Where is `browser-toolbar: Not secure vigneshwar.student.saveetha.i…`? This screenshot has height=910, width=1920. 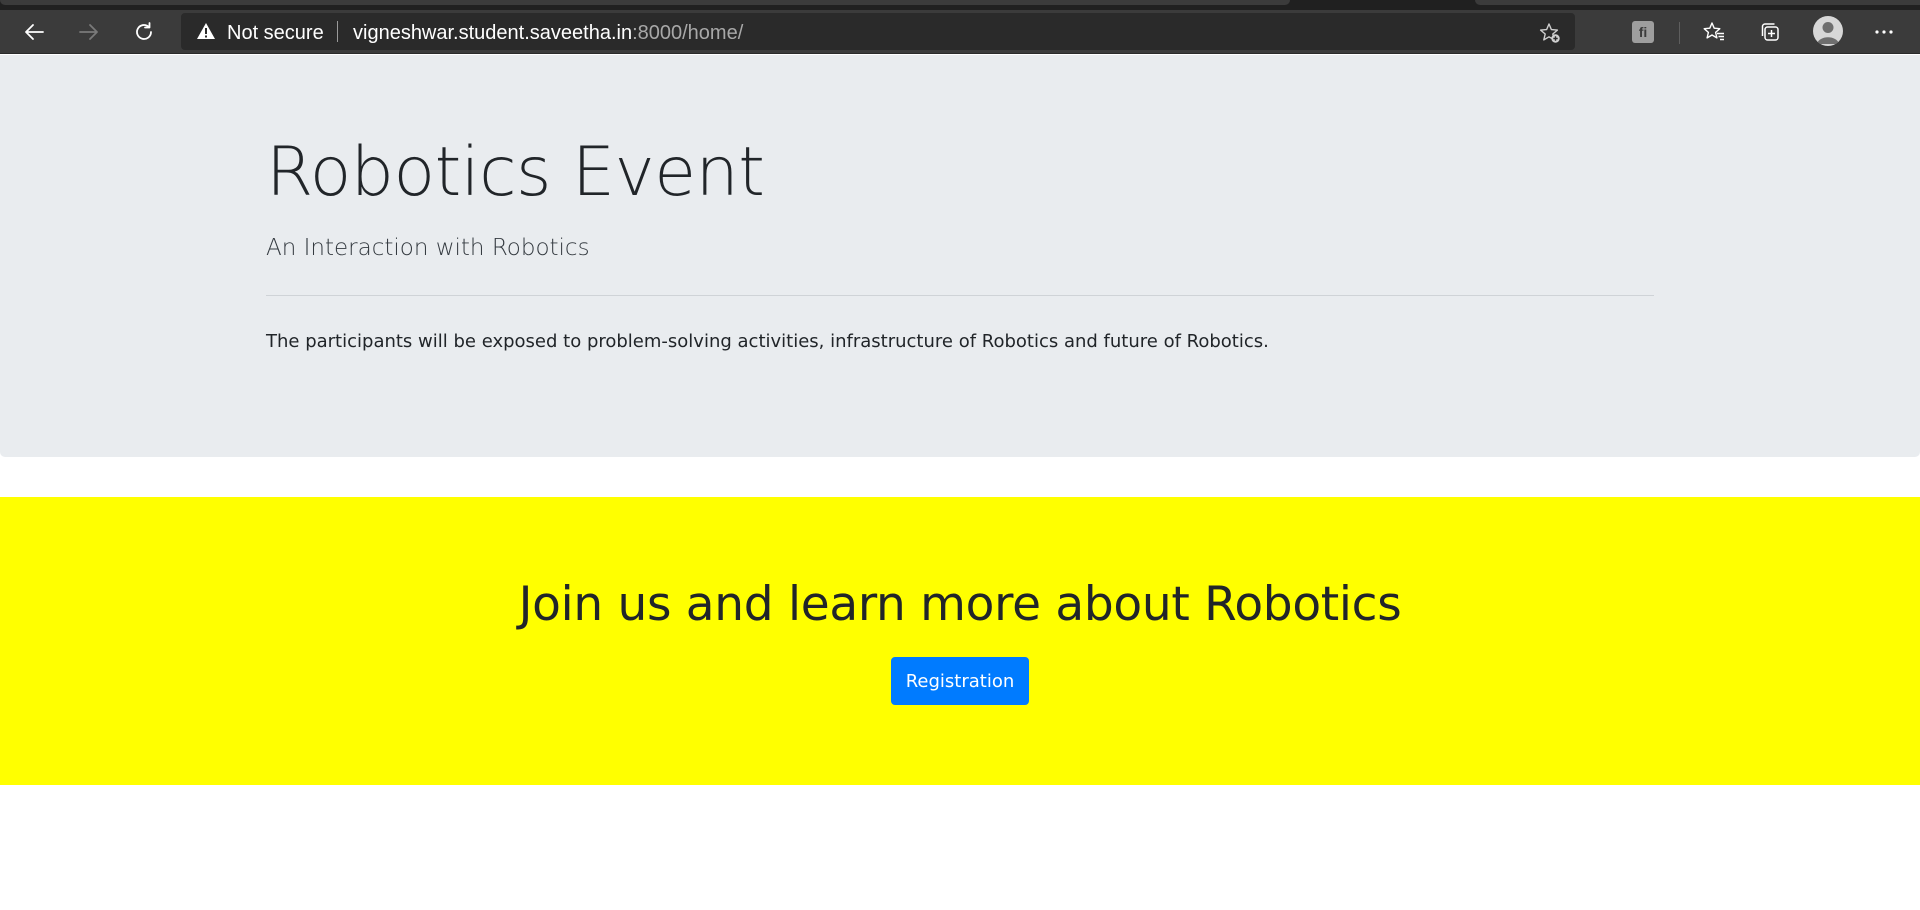 browser-toolbar: Not secure vigneshwar.student.saveetha.i… is located at coordinates (960, 32).